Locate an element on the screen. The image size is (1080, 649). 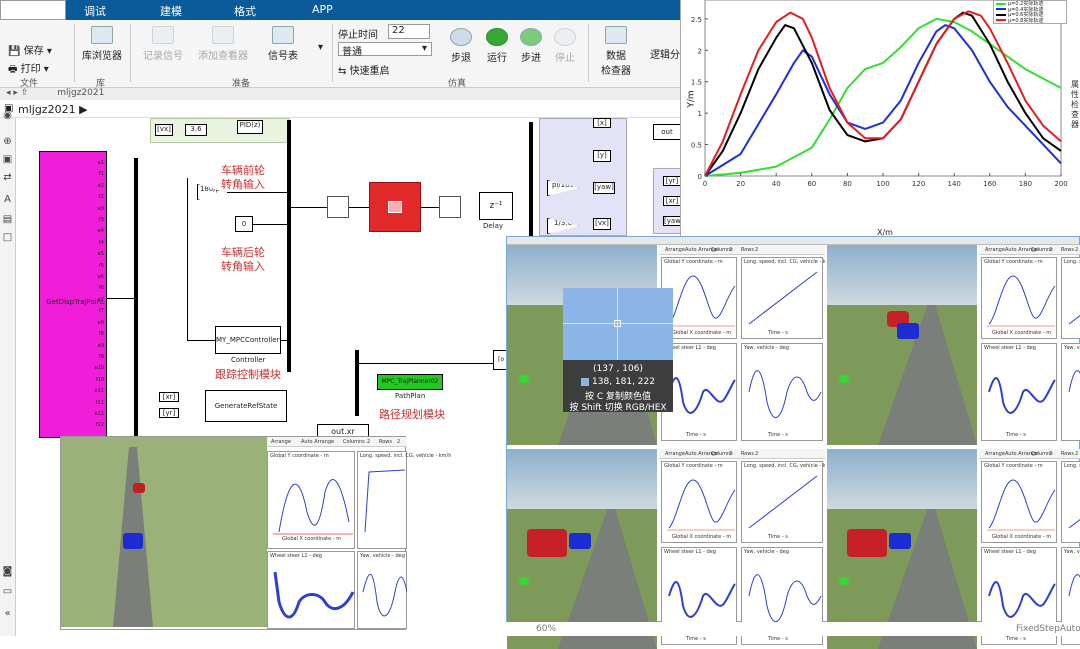
breadcrumb-model: mljgz2021 ▶ is located at coordinates (53, 109).